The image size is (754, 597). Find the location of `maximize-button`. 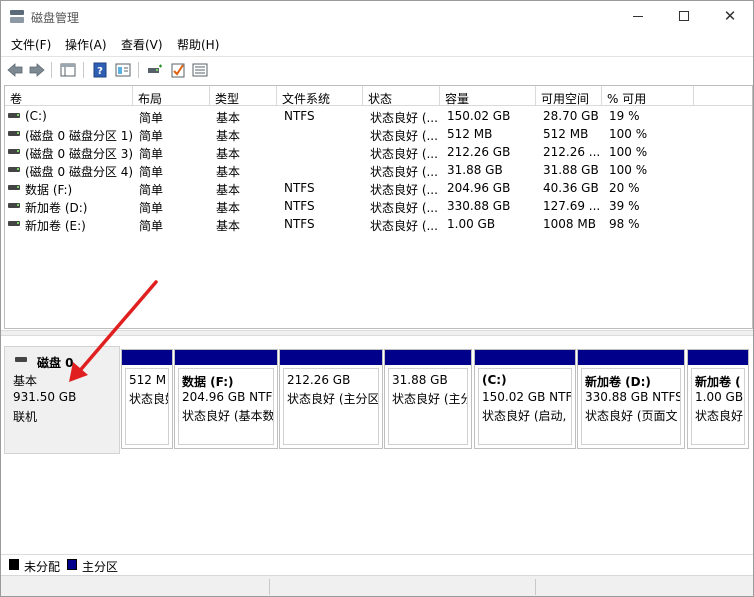

maximize-button is located at coordinates (684, 16).